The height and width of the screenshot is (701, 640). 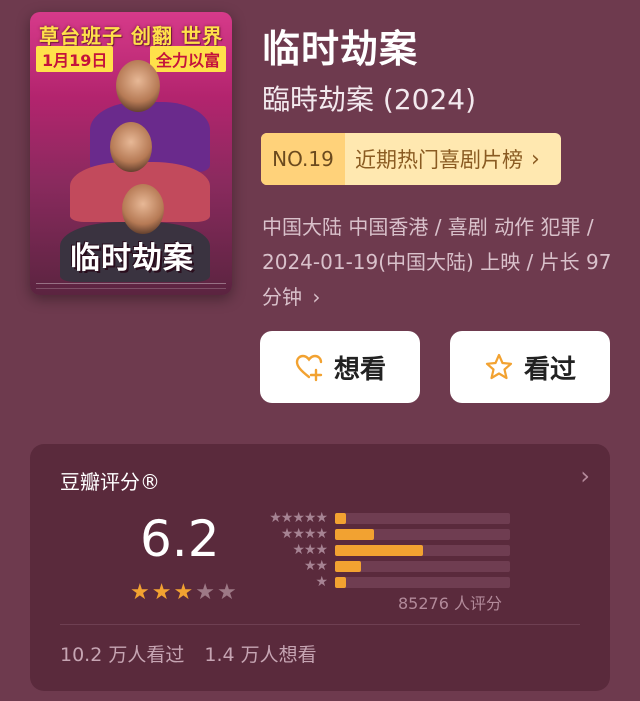 I want to click on rating-row-stars: ★★★★★, so click(x=298, y=518).